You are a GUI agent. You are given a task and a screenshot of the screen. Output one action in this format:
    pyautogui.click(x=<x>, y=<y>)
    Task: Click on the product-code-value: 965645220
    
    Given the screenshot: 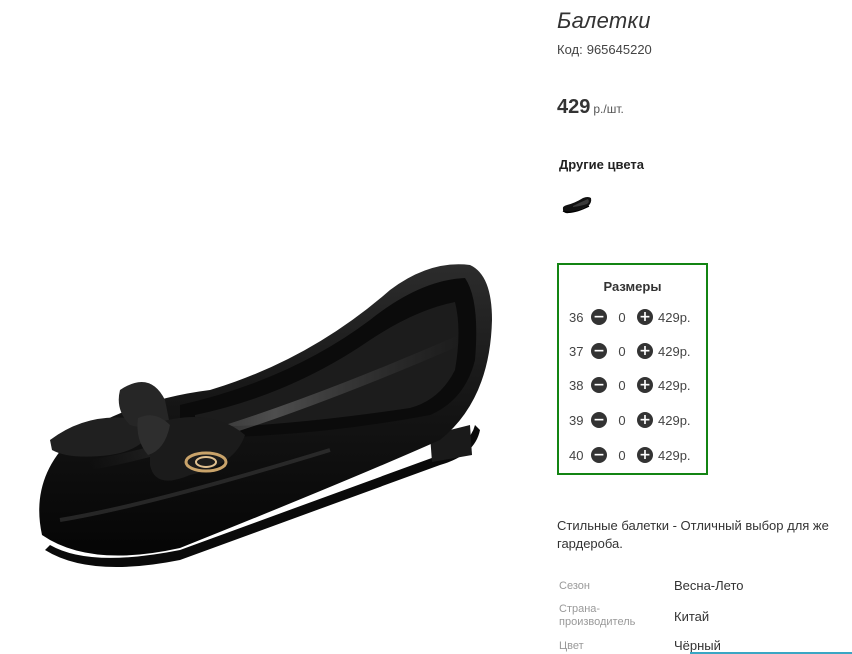 What is the action you would take?
    pyautogui.click(x=619, y=49)
    